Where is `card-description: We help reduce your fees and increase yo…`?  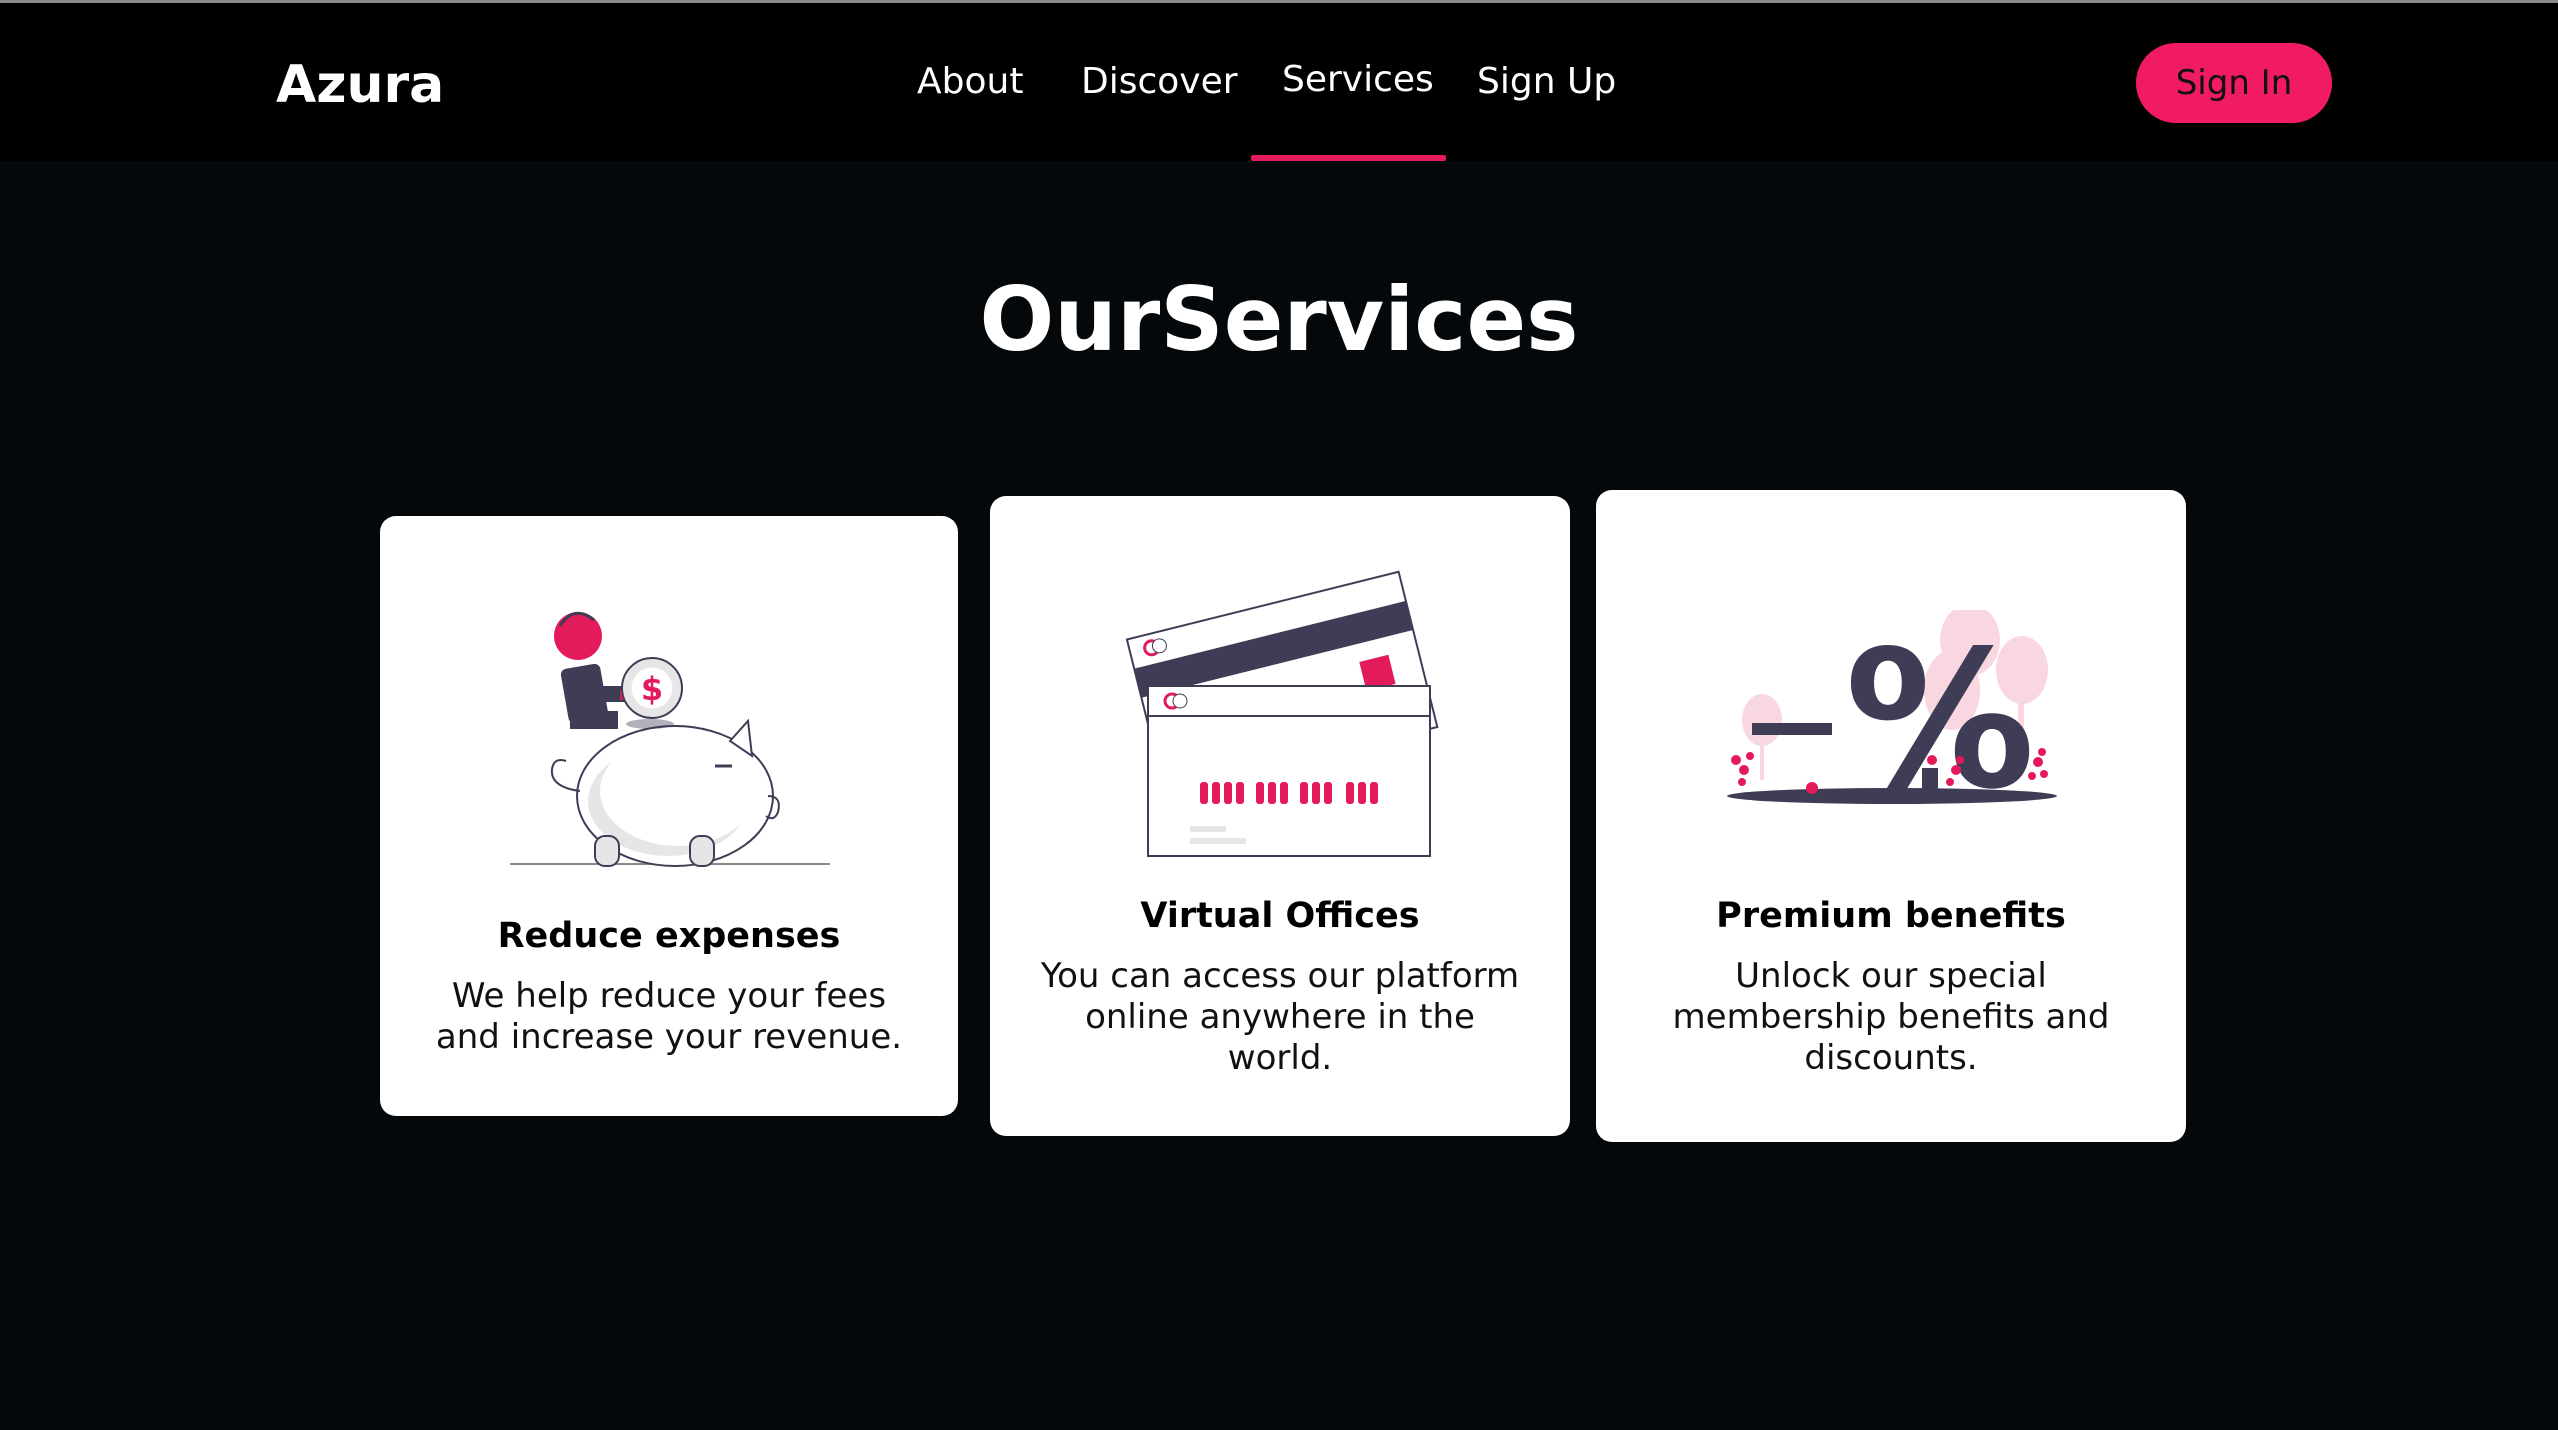
card-description: We help reduce your fees and increase yo… is located at coordinates (669, 1016).